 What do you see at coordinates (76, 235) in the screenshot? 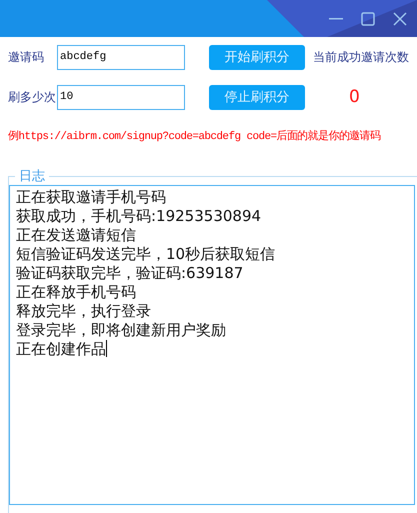
I see `log-line: 正在发送邀请短信` at bounding box center [76, 235].